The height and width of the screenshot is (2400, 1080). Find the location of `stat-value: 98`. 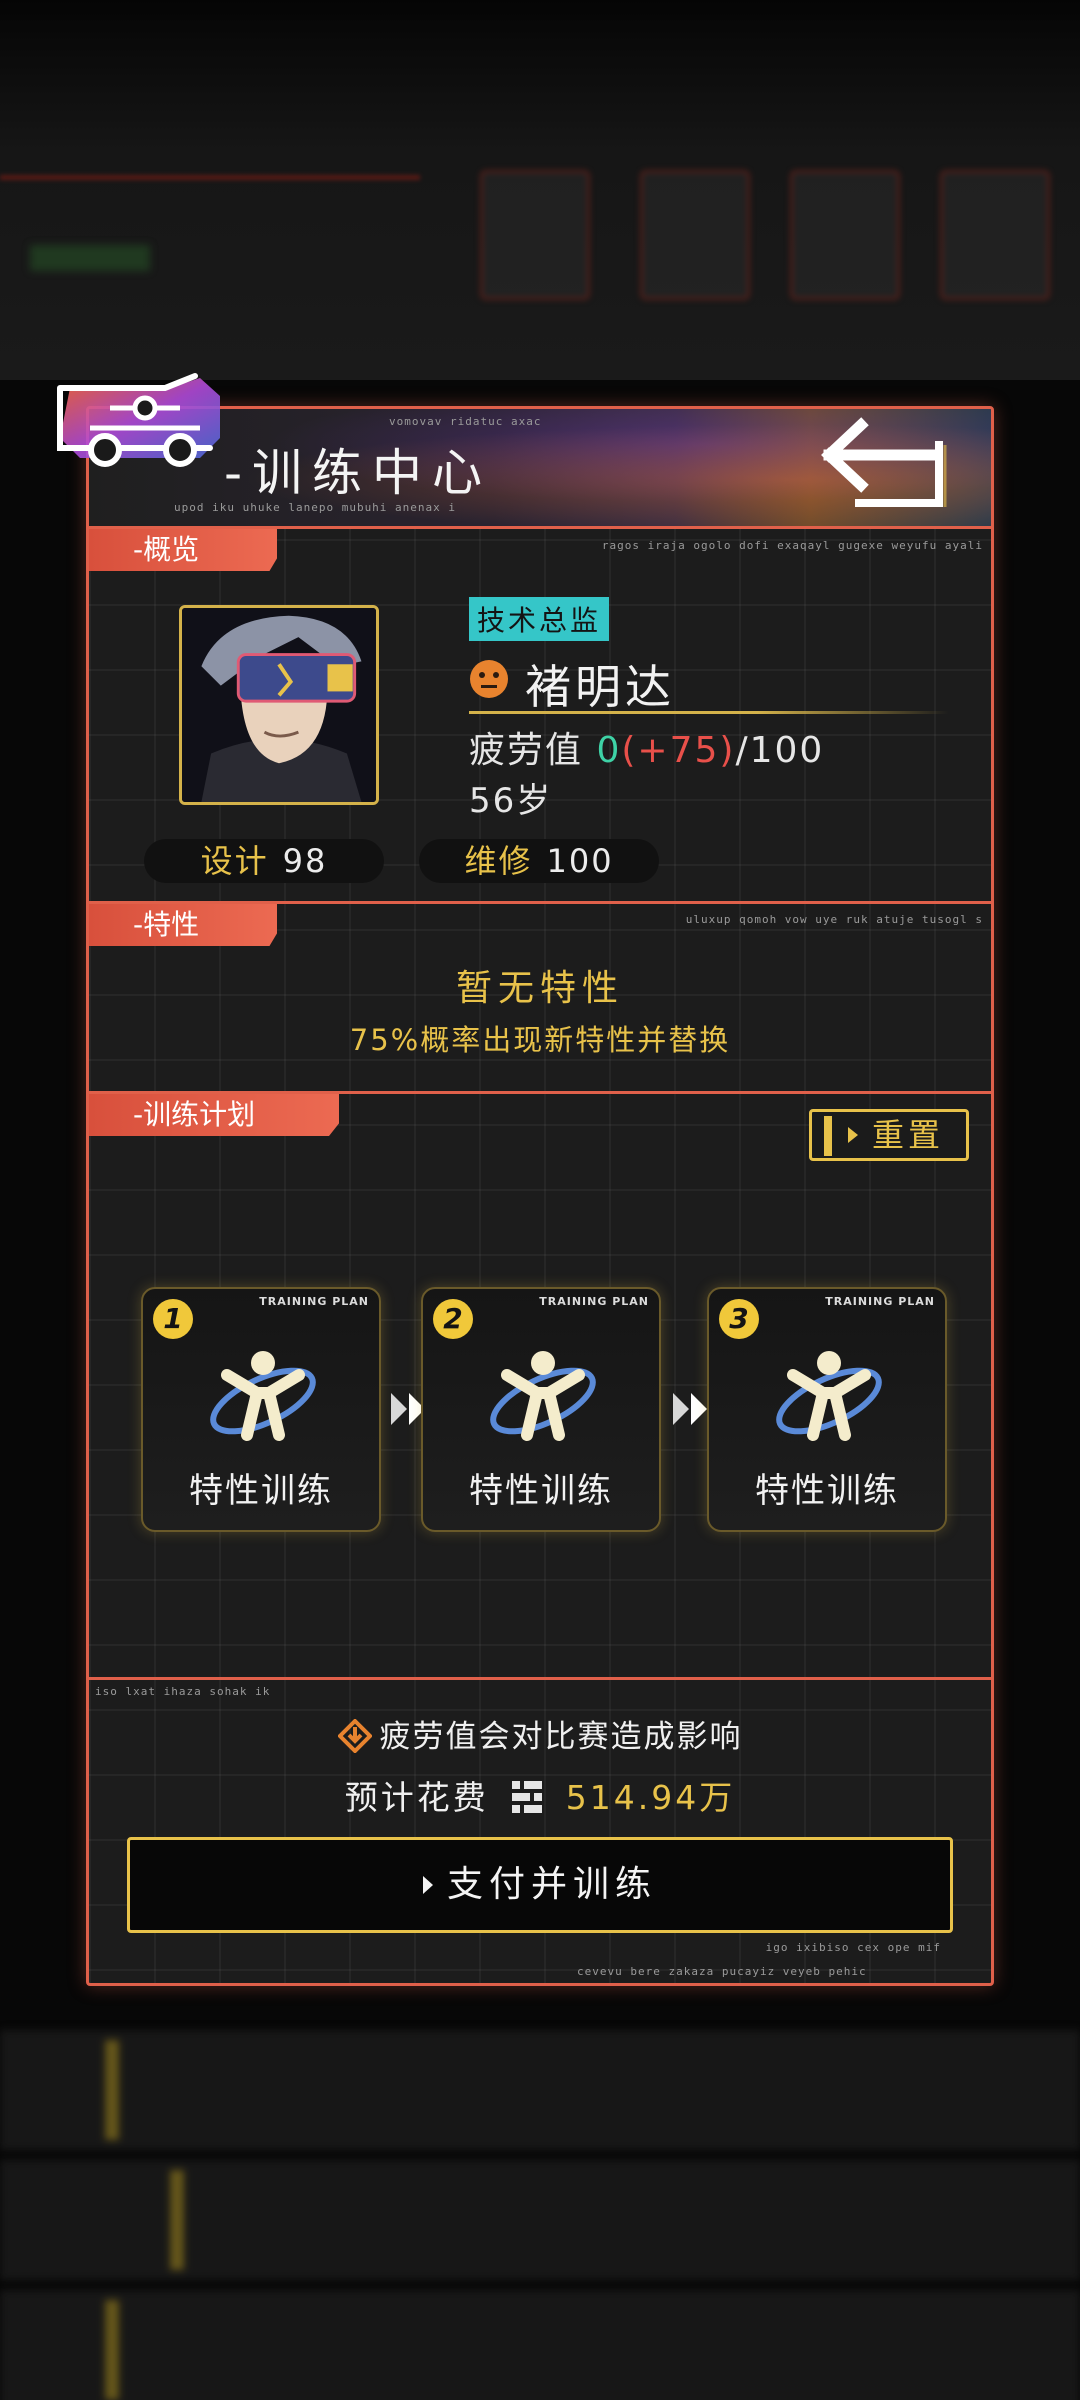

stat-value: 98 is located at coordinates (305, 861).